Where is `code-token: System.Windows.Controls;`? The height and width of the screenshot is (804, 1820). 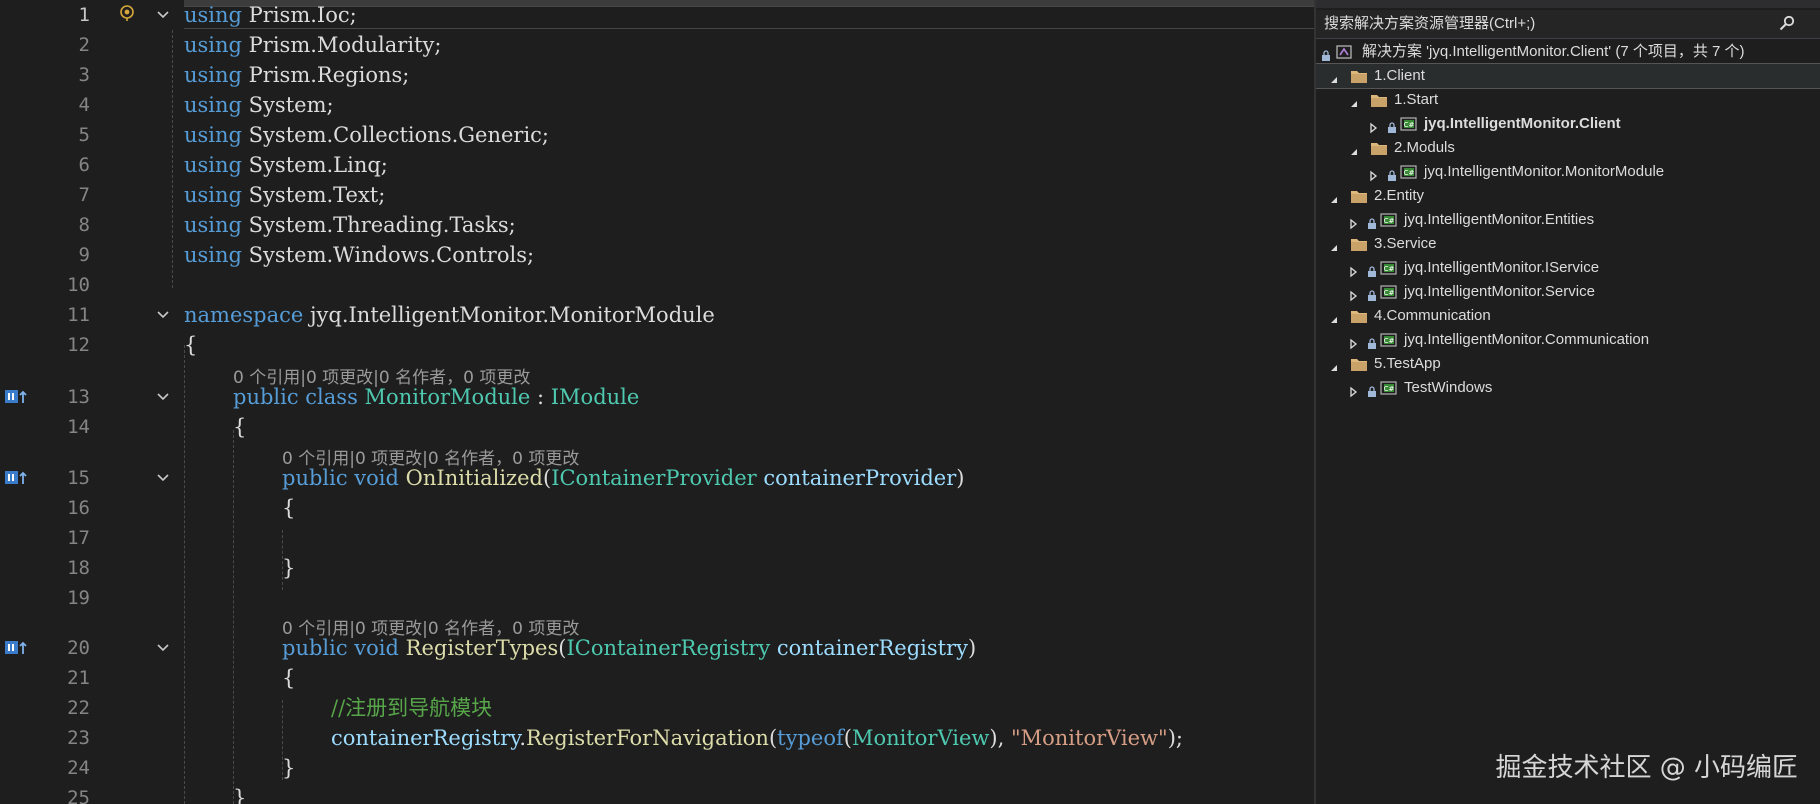 code-token: System.Windows.Controls; is located at coordinates (388, 255).